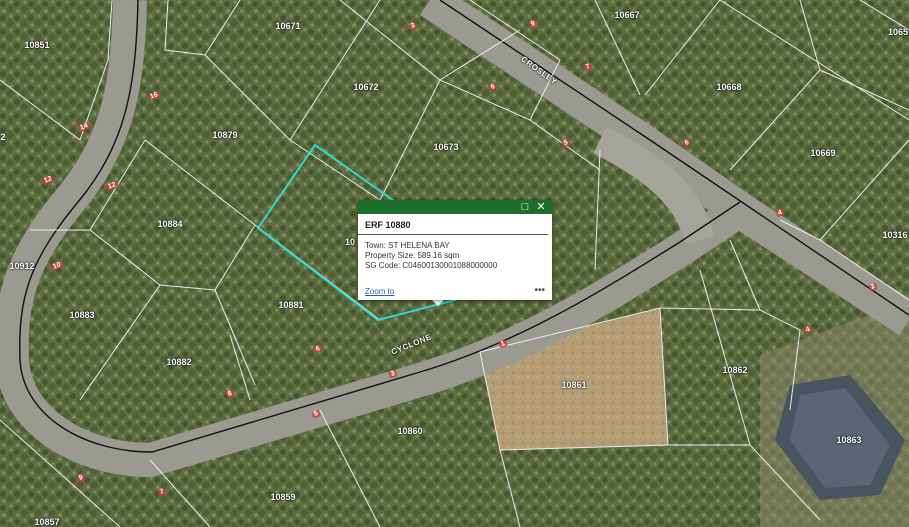 This screenshot has height=527, width=909. Describe the element at coordinates (365, 87) in the screenshot. I see `erf-label: 10672` at that location.